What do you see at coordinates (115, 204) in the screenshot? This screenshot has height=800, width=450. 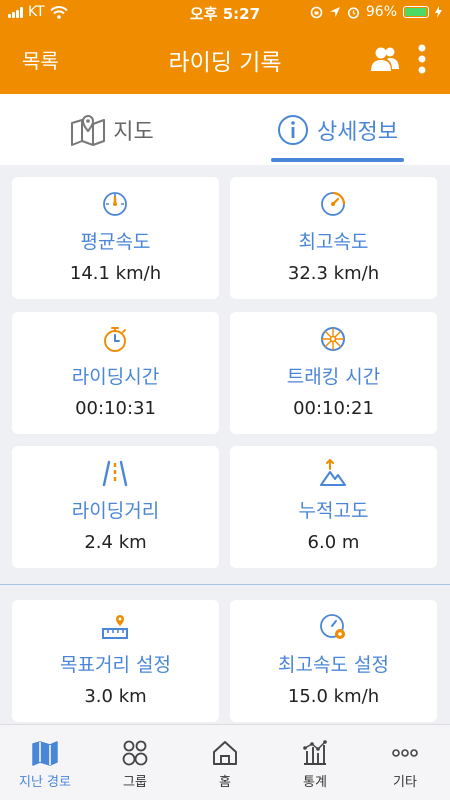 I see `speedometer-icon` at bounding box center [115, 204].